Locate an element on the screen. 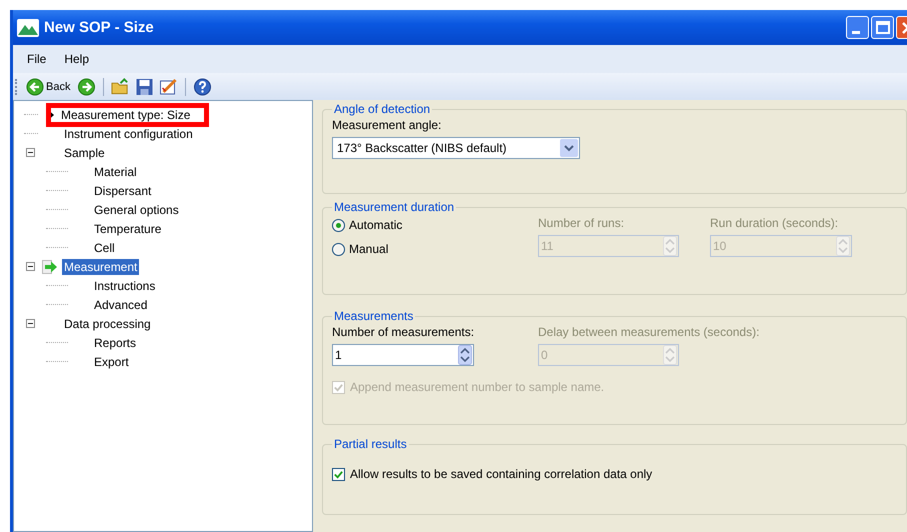 Image resolution: width=907 pixels, height=532 pixels. checkbox is located at coordinates (338, 474).